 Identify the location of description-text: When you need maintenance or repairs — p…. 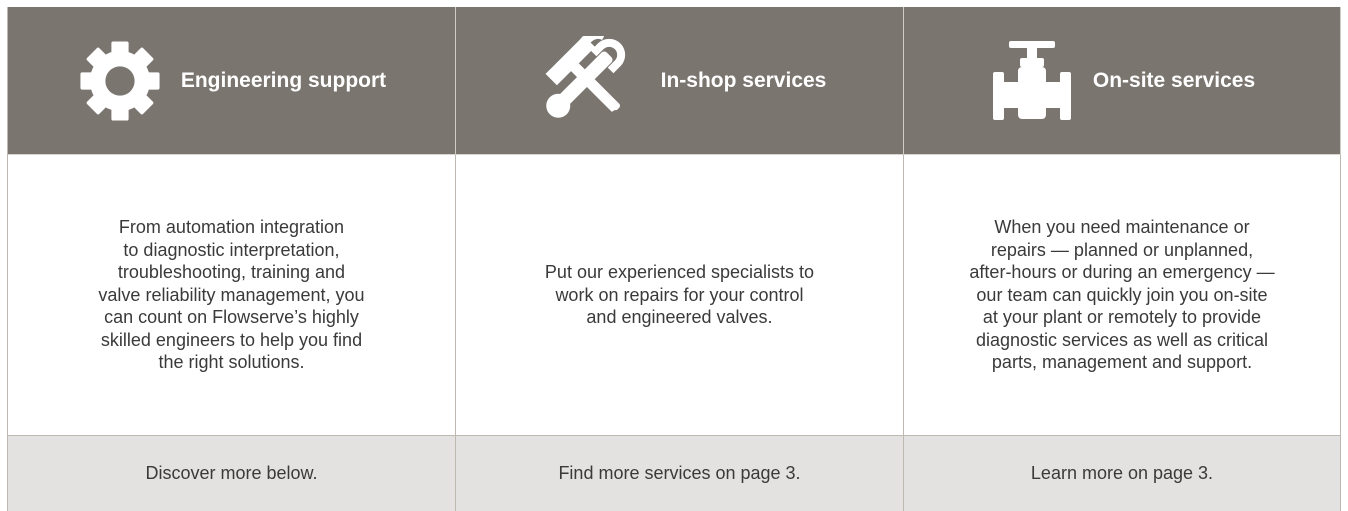
(1121, 295).